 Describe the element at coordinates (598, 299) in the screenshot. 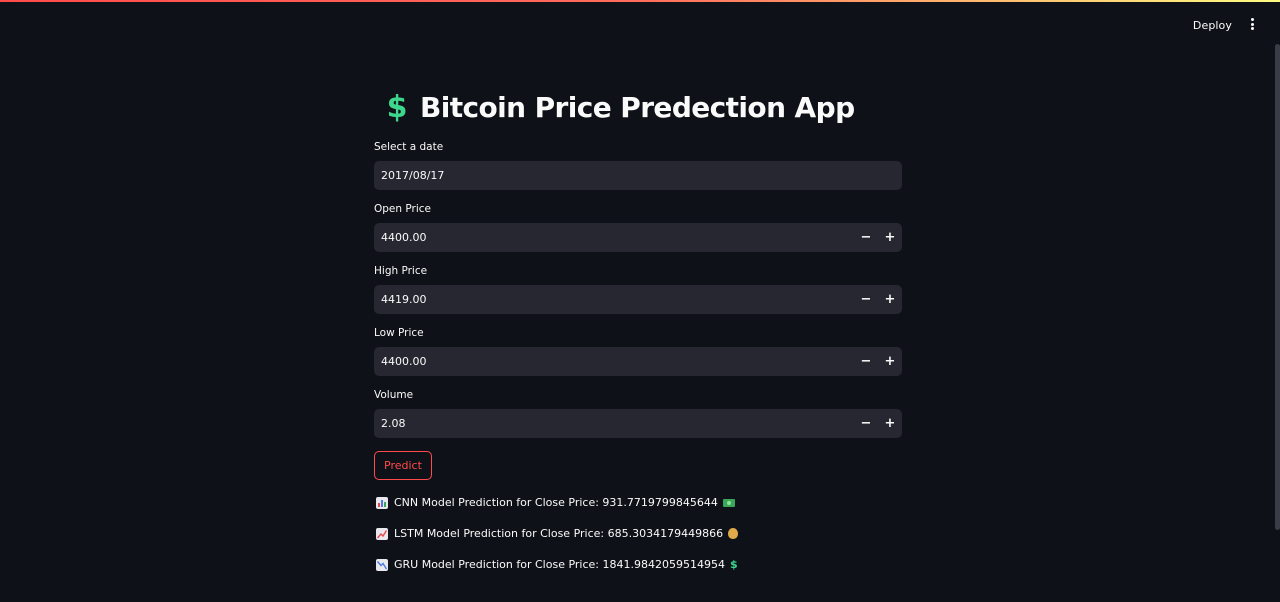

I see `high-price-input` at that location.